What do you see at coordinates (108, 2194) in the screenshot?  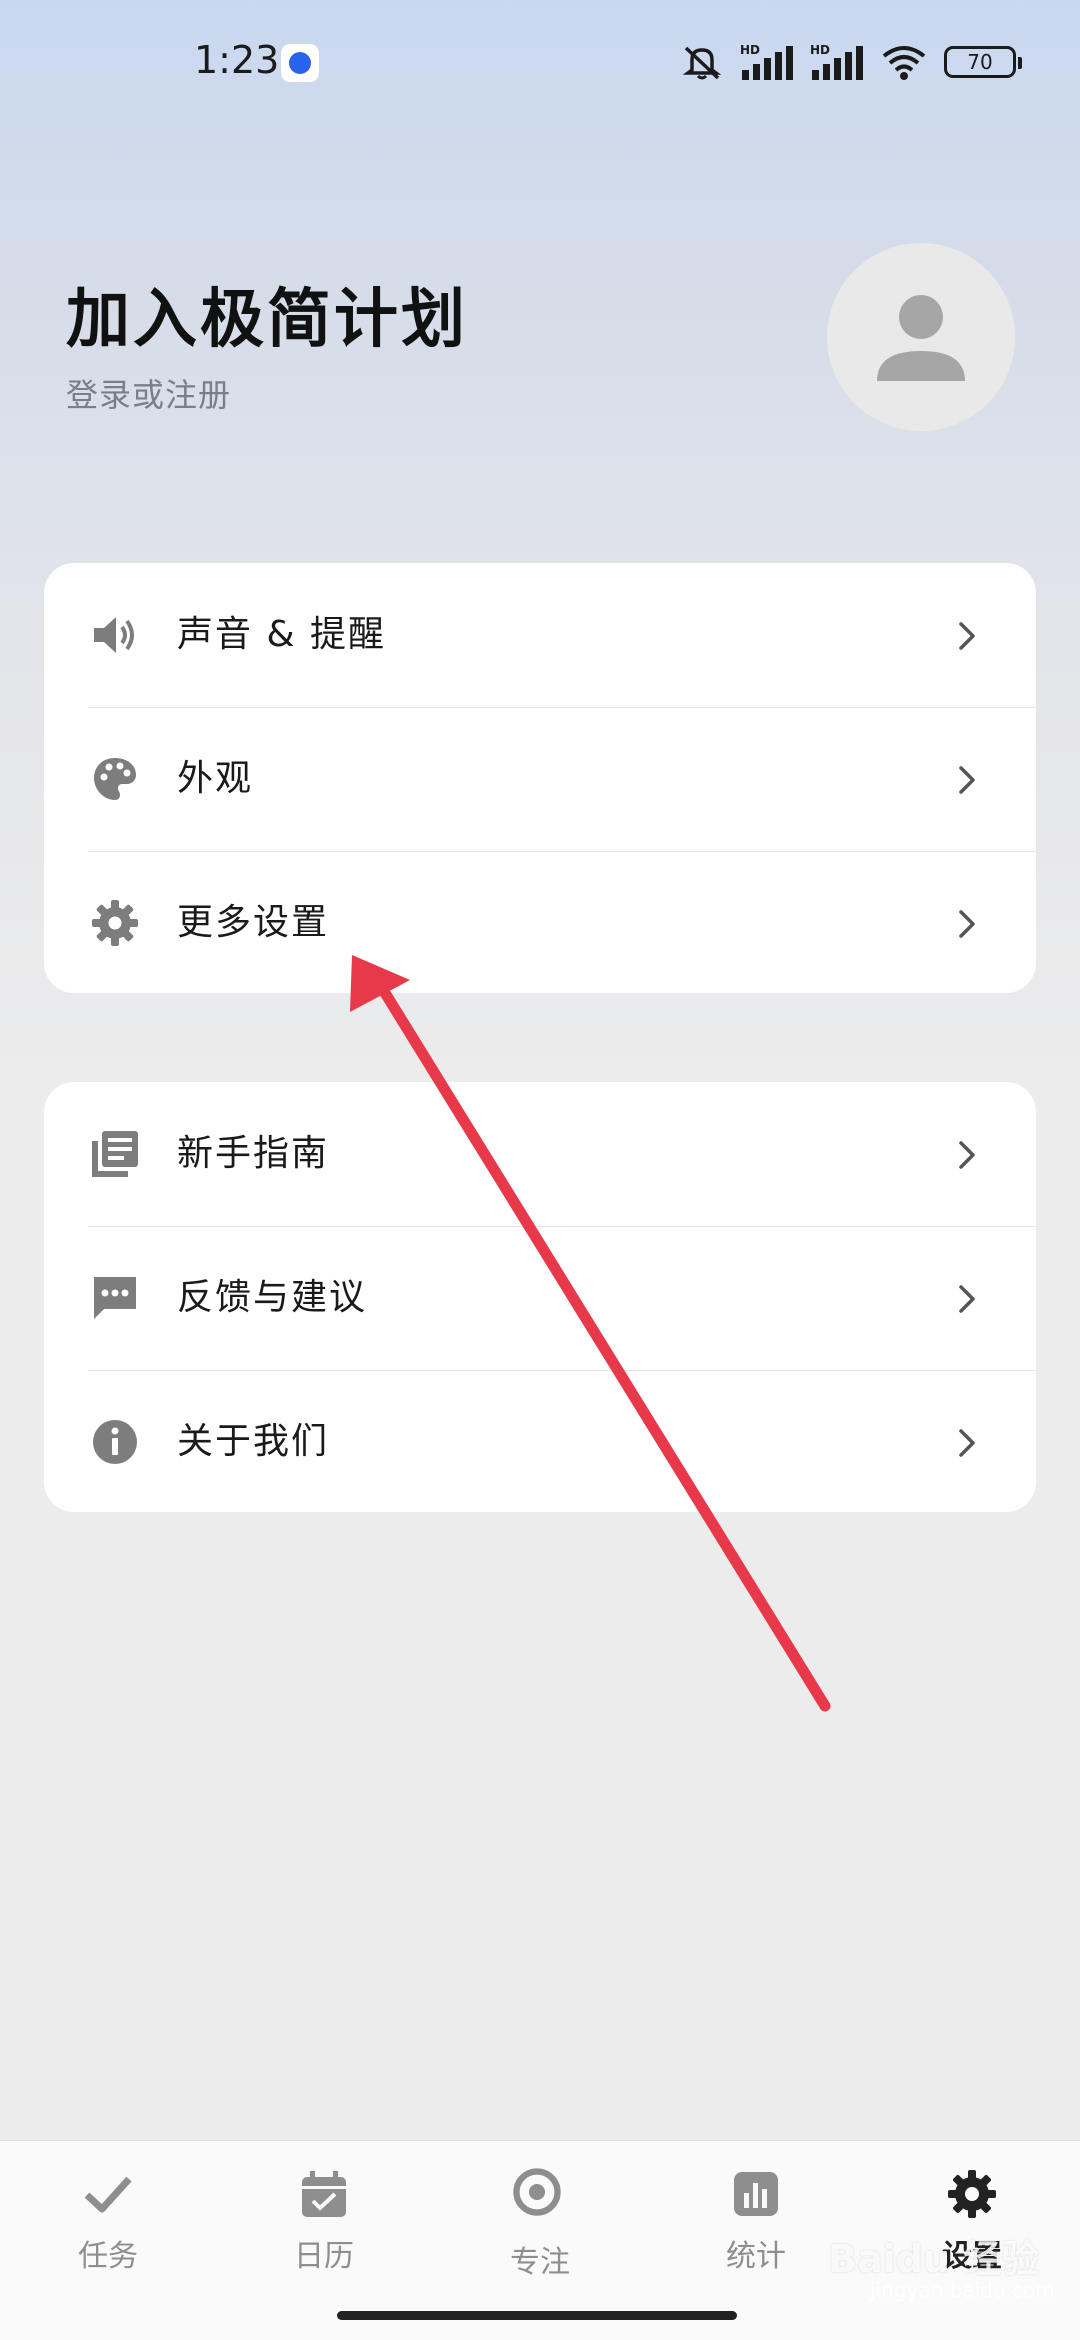 I see `check-icon` at bounding box center [108, 2194].